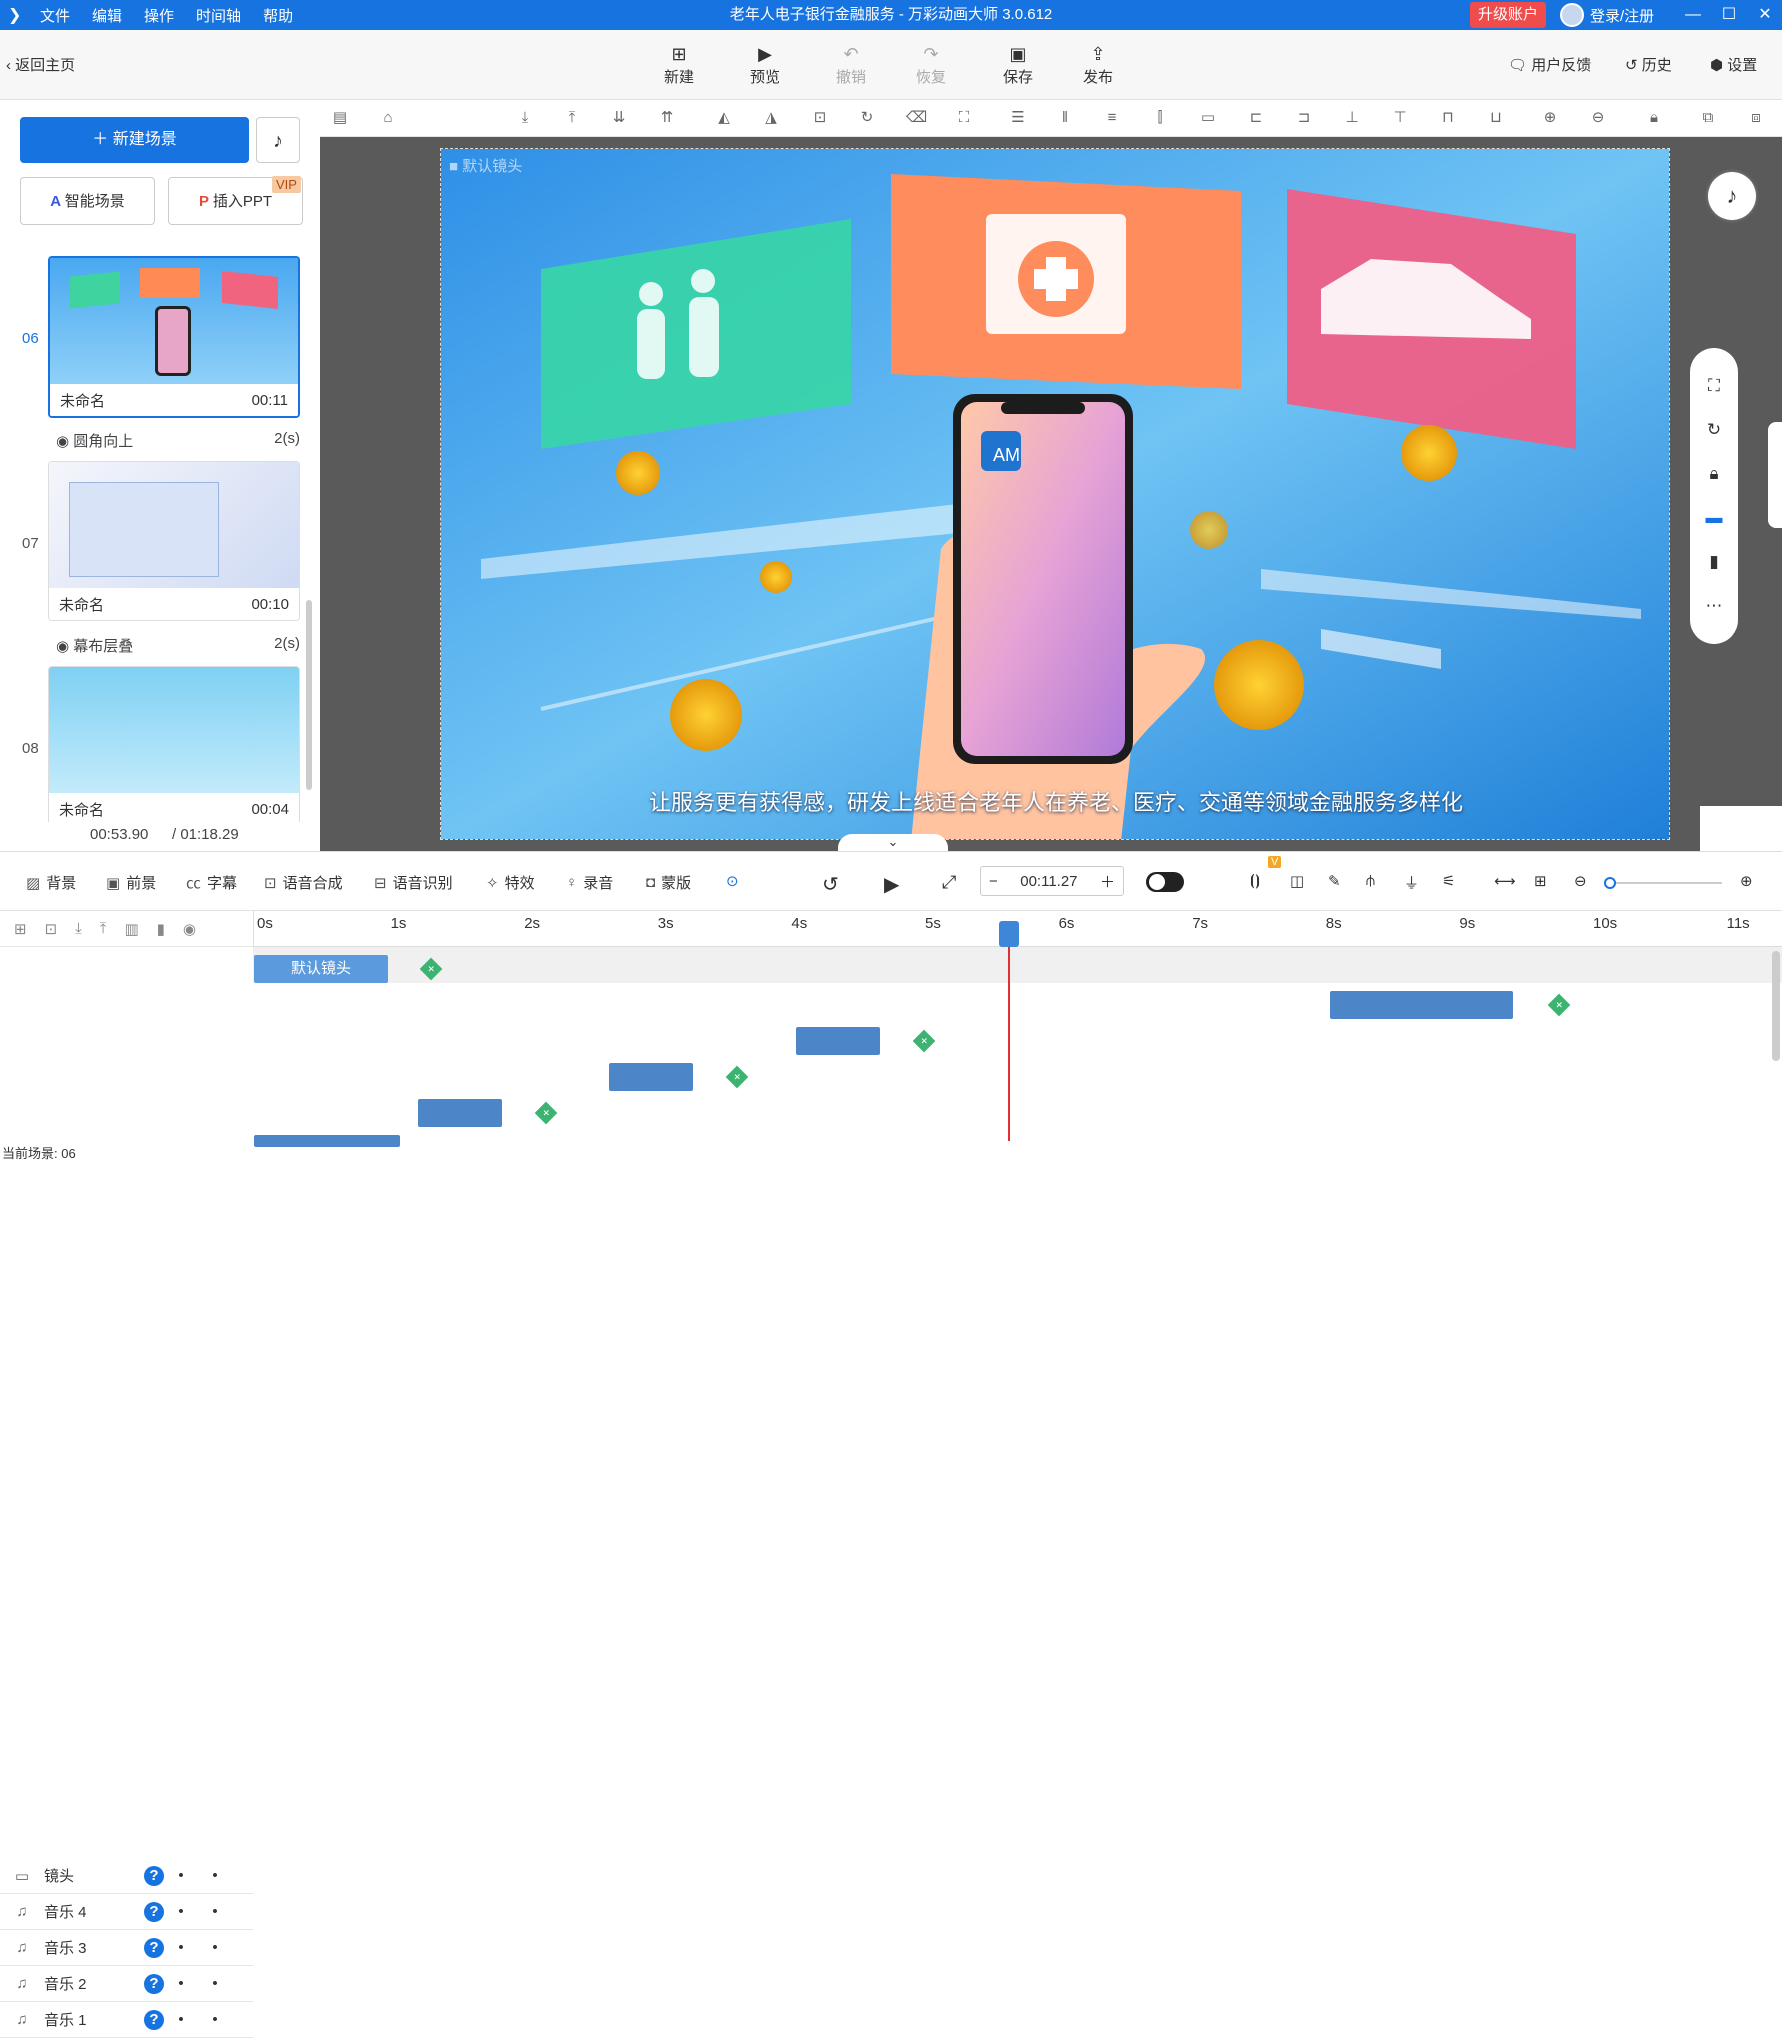 This screenshot has width=1782, height=2038. Describe the element at coordinates (278, 140) in the screenshot. I see `music-button: ♪` at that location.